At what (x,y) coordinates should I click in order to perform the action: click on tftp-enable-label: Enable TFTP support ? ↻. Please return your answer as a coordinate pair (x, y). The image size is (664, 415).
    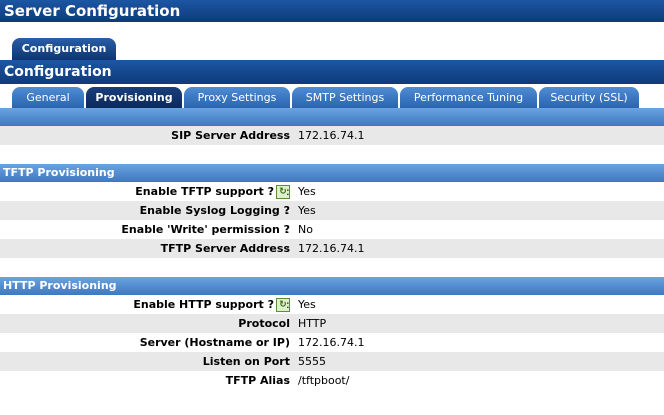
    Looking at the image, I should click on (212, 191).